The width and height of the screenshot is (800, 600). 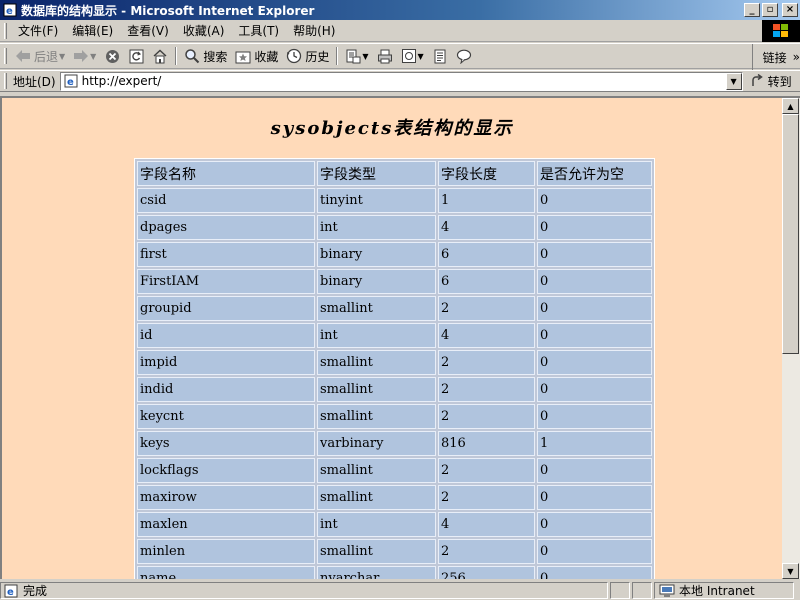 What do you see at coordinates (136, 56) in the screenshot?
I see `refresh-button` at bounding box center [136, 56].